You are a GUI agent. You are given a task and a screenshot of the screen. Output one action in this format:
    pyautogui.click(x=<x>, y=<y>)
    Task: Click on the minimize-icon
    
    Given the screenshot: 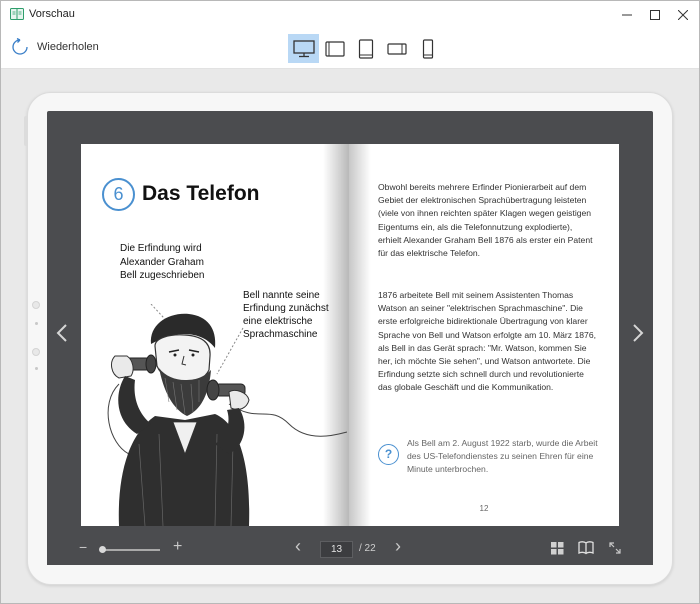 What is the action you would take?
    pyautogui.click(x=627, y=14)
    